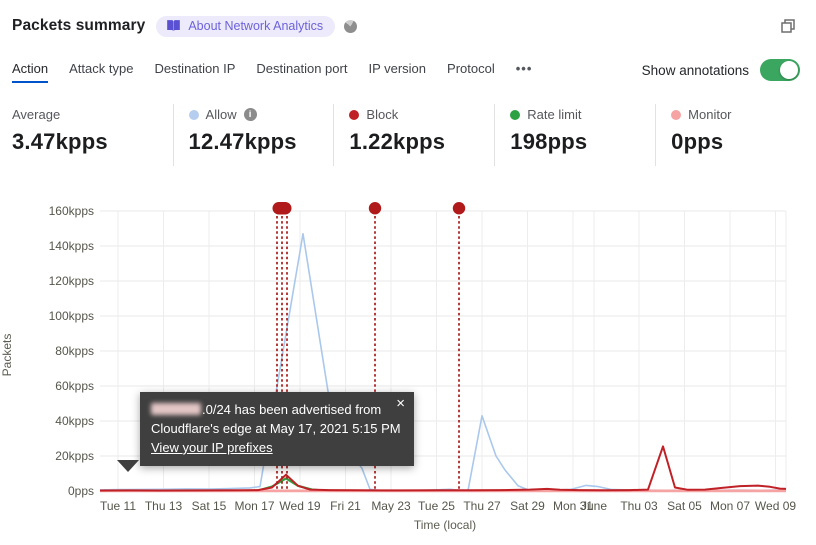 Image resolution: width=816 pixels, height=545 pixels. What do you see at coordinates (74, 386) in the screenshot?
I see `y-tick-label: 60kpps` at bounding box center [74, 386].